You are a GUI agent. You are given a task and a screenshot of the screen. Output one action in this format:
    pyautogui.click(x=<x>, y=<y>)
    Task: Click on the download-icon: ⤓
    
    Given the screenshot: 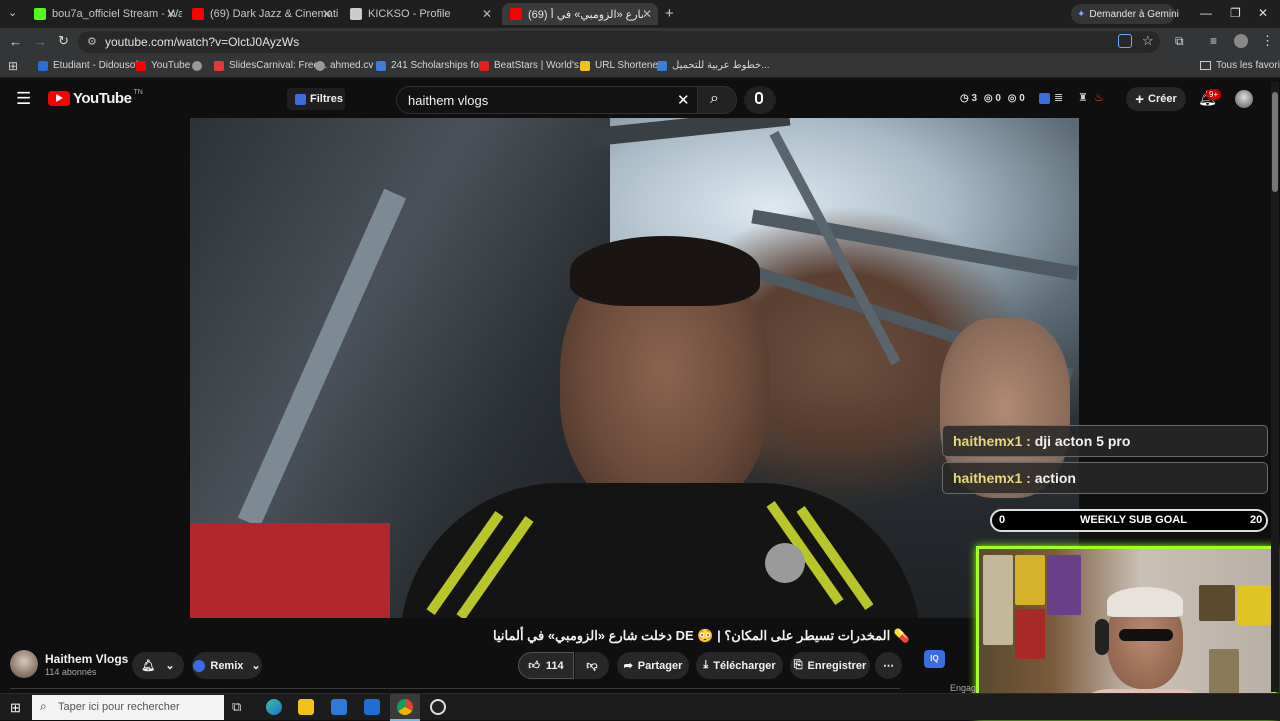 What is the action you would take?
    pyautogui.click(x=706, y=665)
    